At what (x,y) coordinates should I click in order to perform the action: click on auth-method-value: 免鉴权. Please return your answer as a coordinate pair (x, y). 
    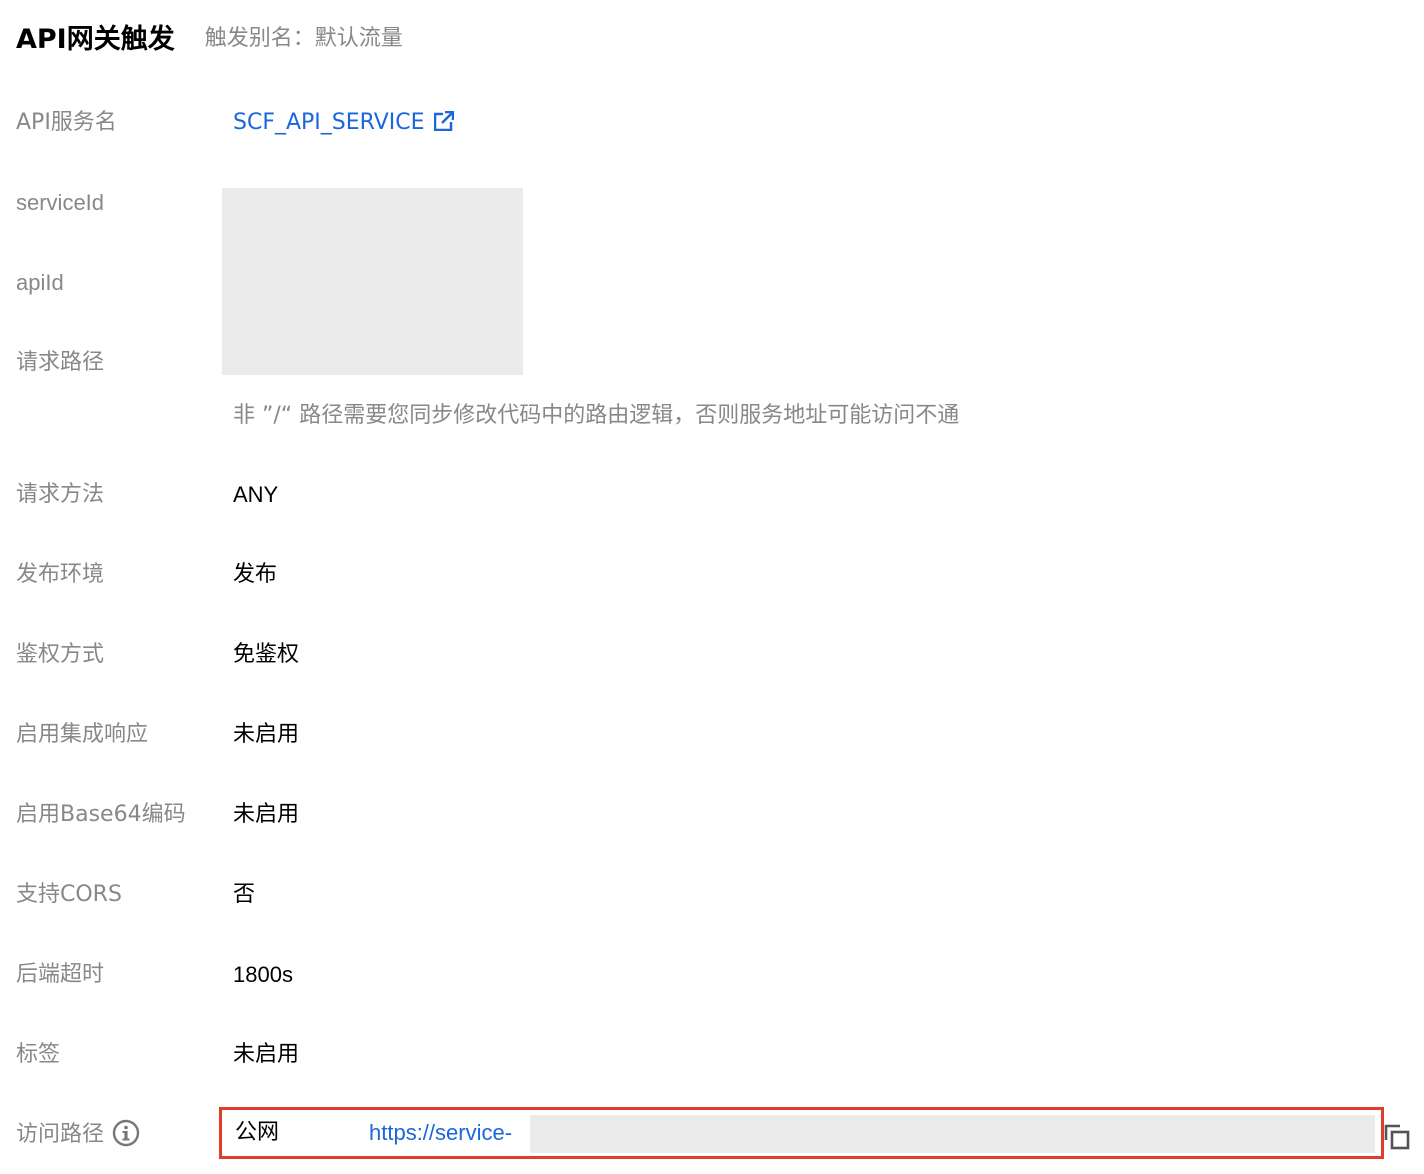
    Looking at the image, I should click on (266, 654).